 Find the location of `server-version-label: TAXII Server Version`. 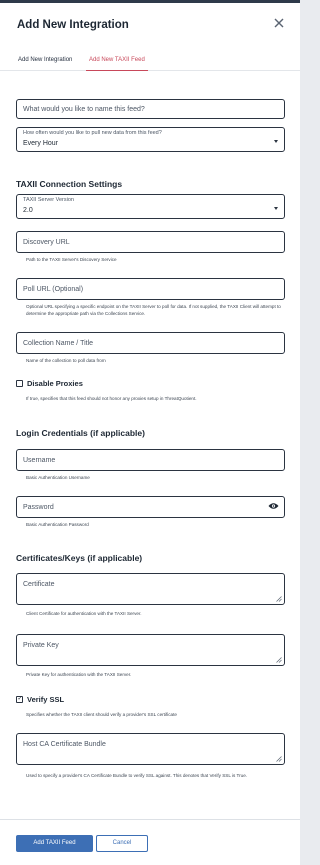

server-version-label: TAXII Server Version is located at coordinates (48, 199).